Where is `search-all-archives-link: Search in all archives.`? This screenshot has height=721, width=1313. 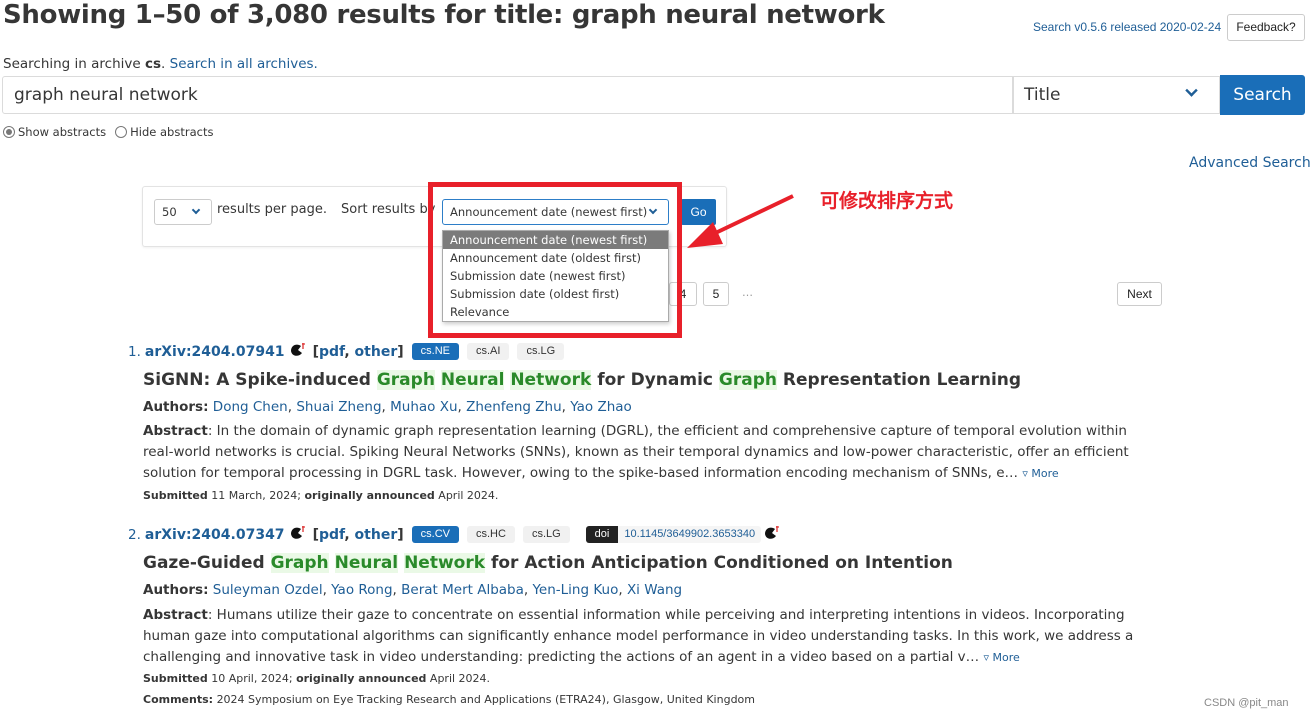 search-all-archives-link: Search in all archives. is located at coordinates (244, 64).